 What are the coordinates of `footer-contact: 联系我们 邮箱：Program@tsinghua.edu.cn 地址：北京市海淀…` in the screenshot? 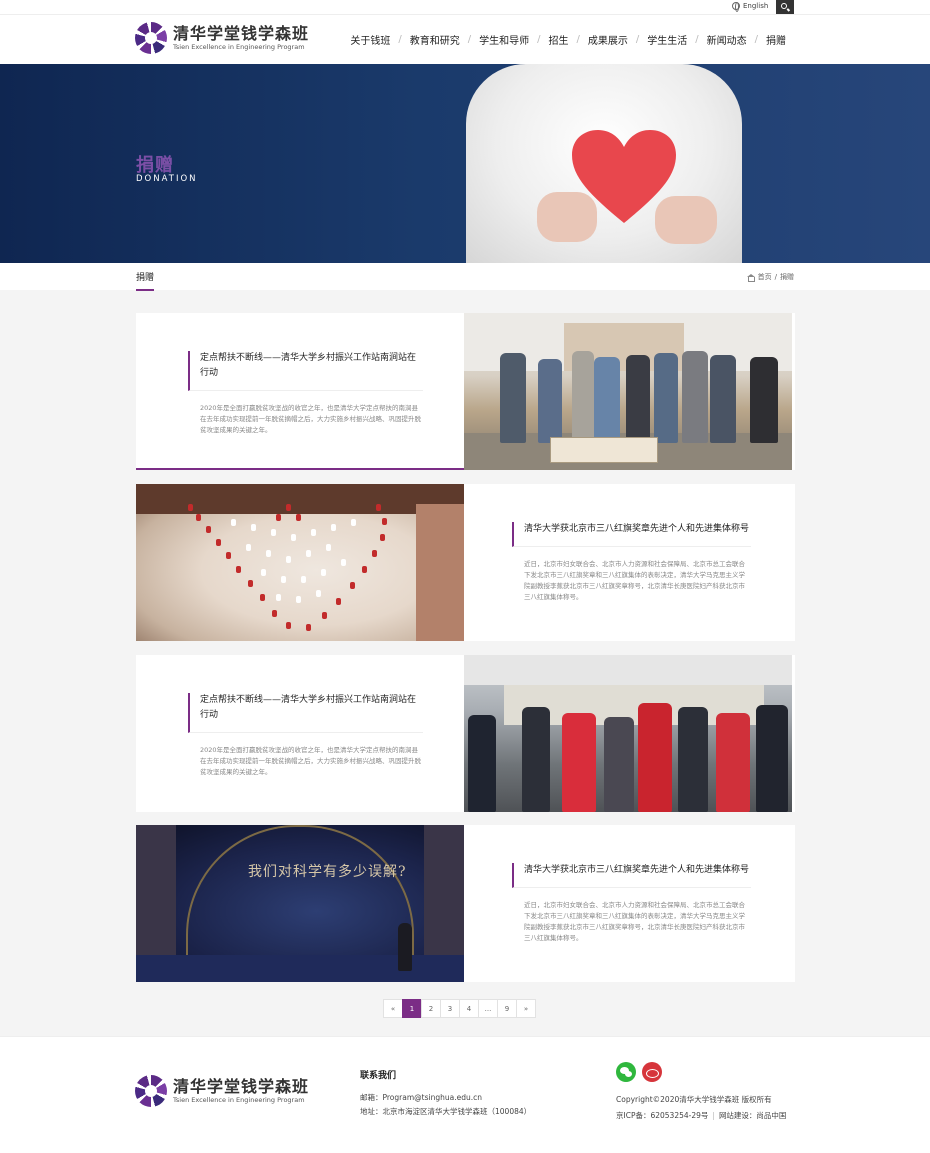 It's located at (445, 1093).